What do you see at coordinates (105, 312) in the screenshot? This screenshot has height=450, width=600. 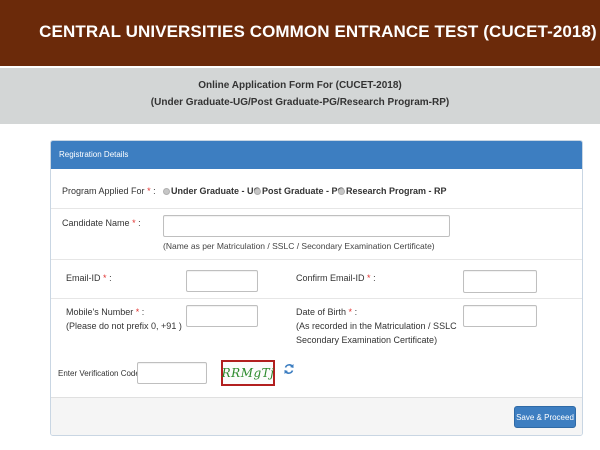 I see `mobile-label: Mobile's Number * :` at bounding box center [105, 312].